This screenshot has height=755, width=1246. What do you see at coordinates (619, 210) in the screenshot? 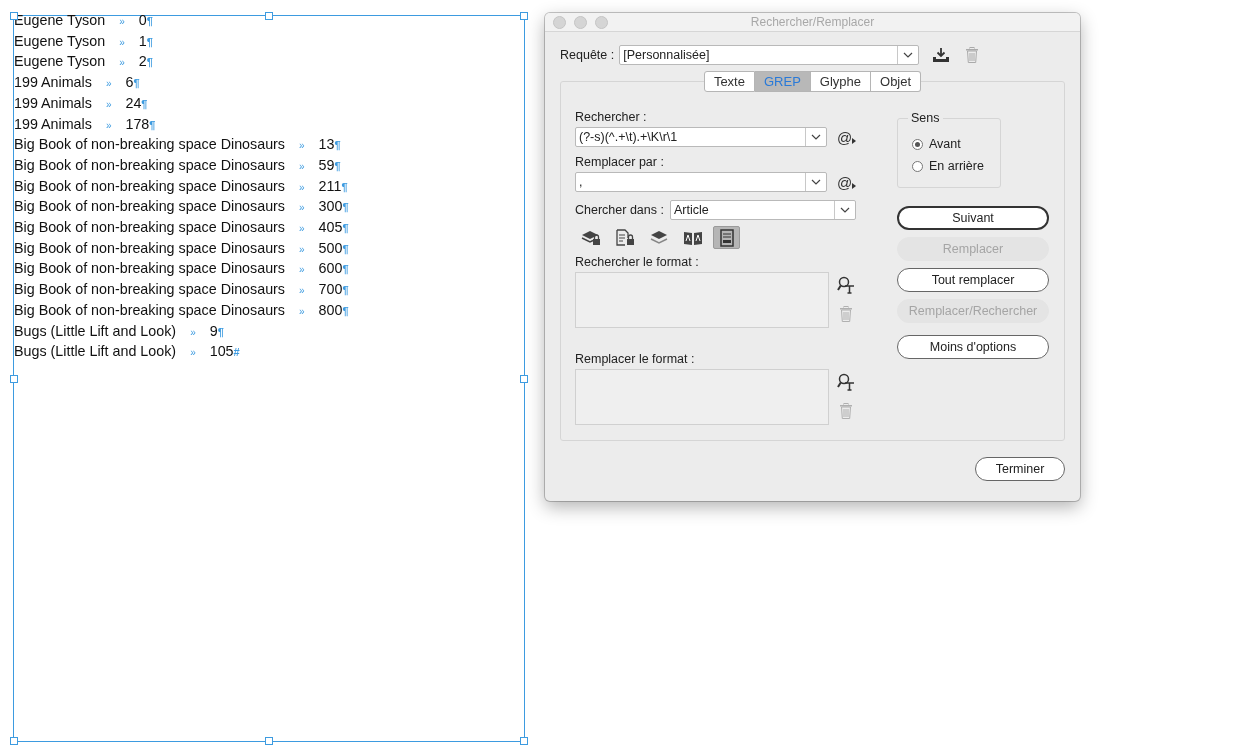
I see `search-in-label: Chercher dans :` at bounding box center [619, 210].